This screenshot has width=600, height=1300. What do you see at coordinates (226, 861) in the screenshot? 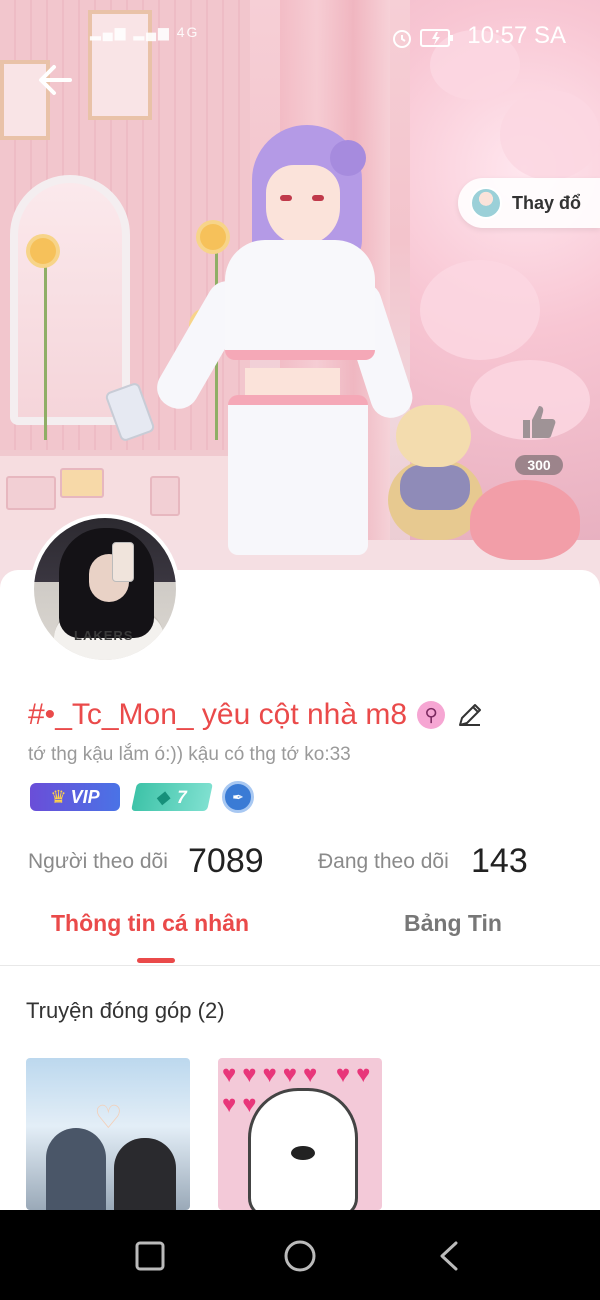
I see `followers-count: 7089` at bounding box center [226, 861].